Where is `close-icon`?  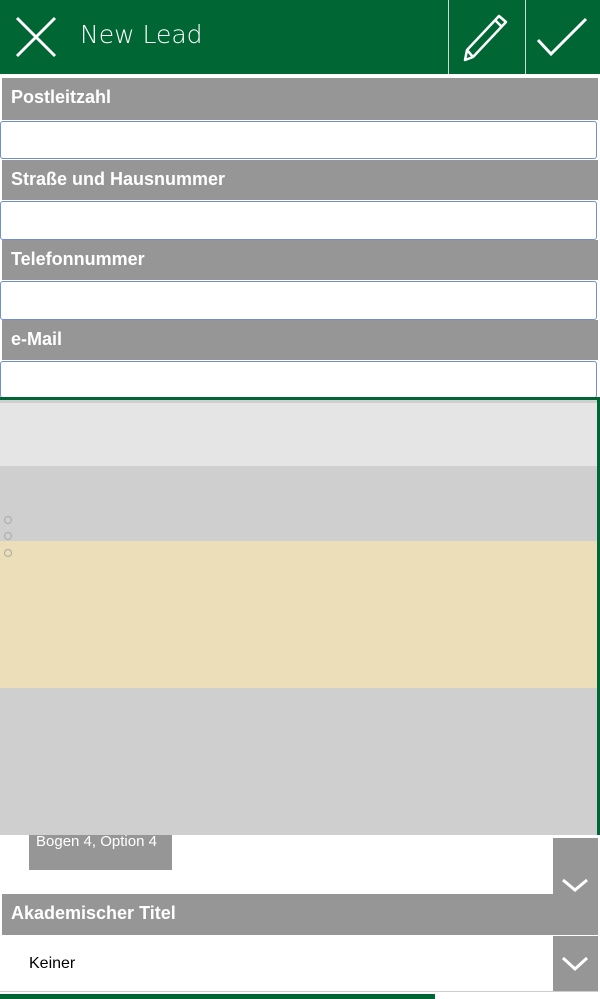
close-icon is located at coordinates (36, 37).